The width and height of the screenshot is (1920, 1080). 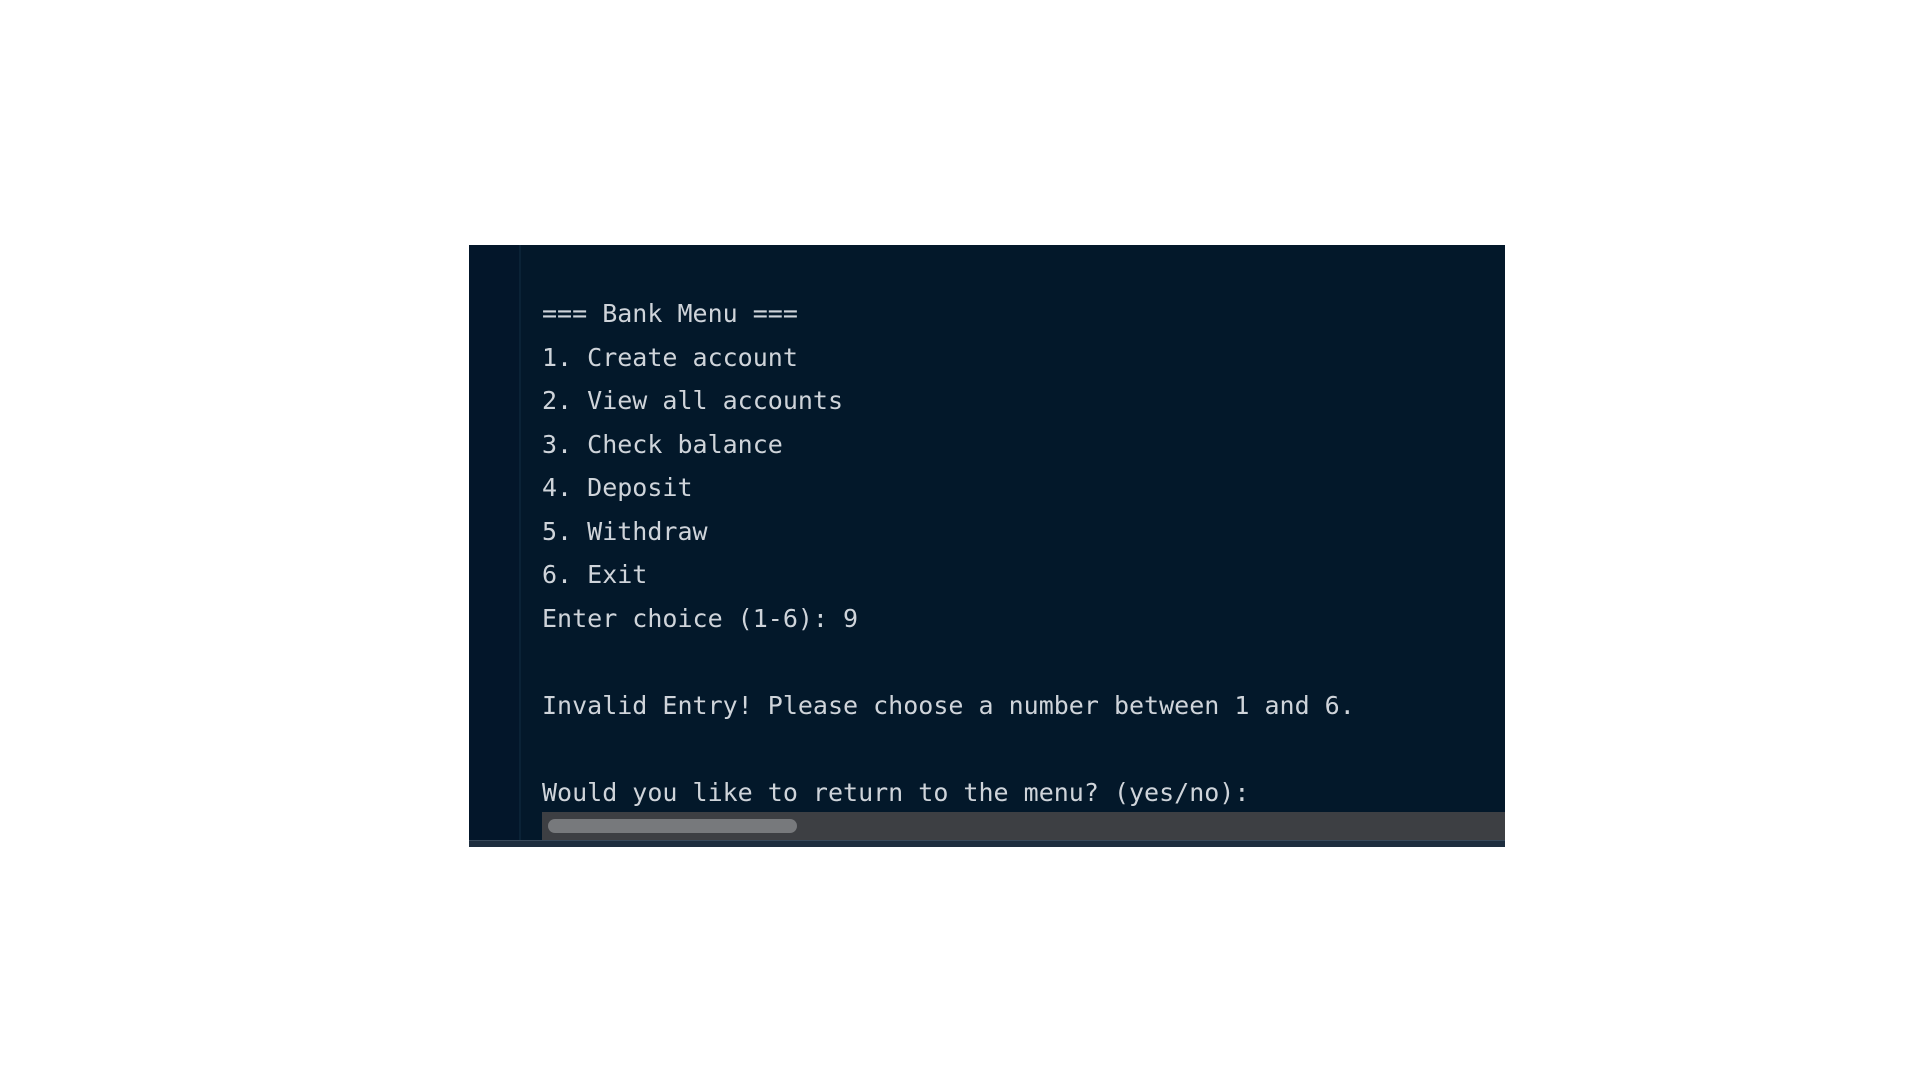 What do you see at coordinates (987, 843) in the screenshot?
I see `panel-bottom-border` at bounding box center [987, 843].